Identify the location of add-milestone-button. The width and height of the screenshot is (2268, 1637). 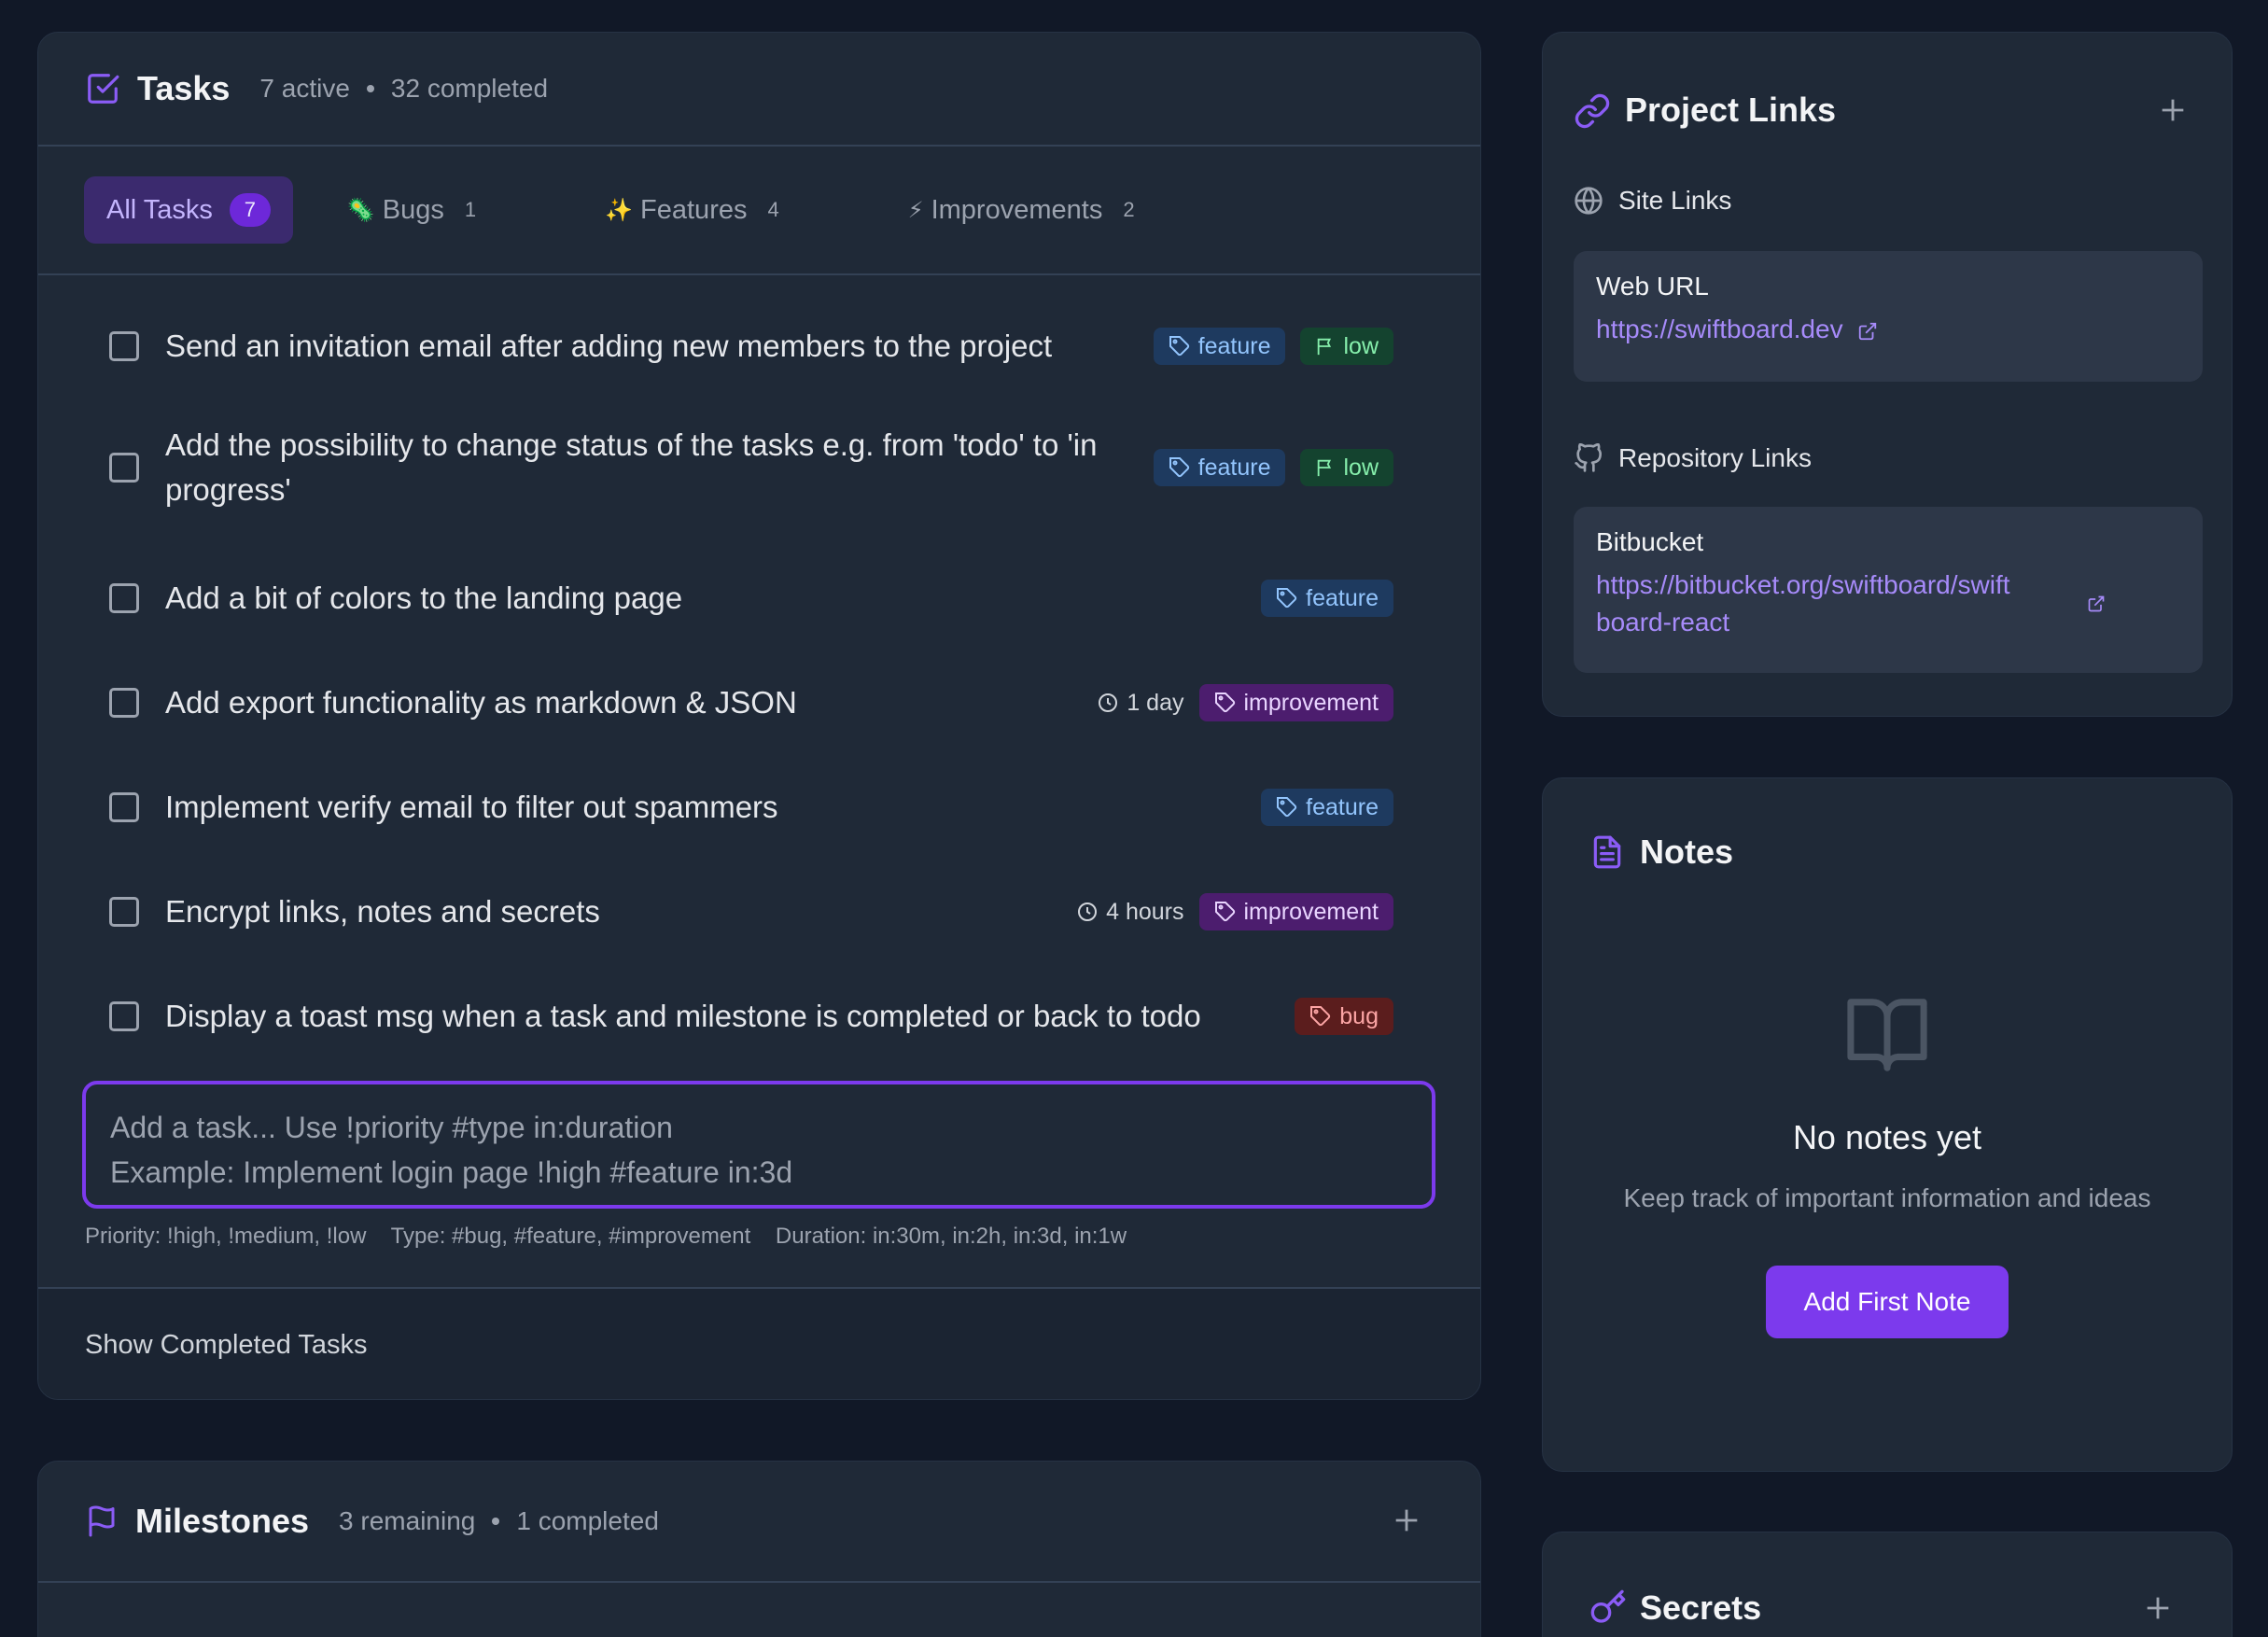
(1406, 1522).